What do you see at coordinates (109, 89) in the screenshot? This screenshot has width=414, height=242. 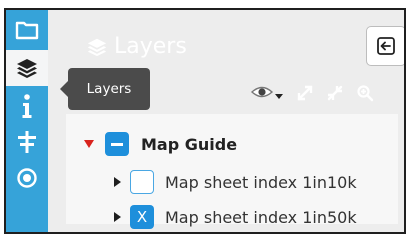 I see `tooltip-text: Layers` at bounding box center [109, 89].